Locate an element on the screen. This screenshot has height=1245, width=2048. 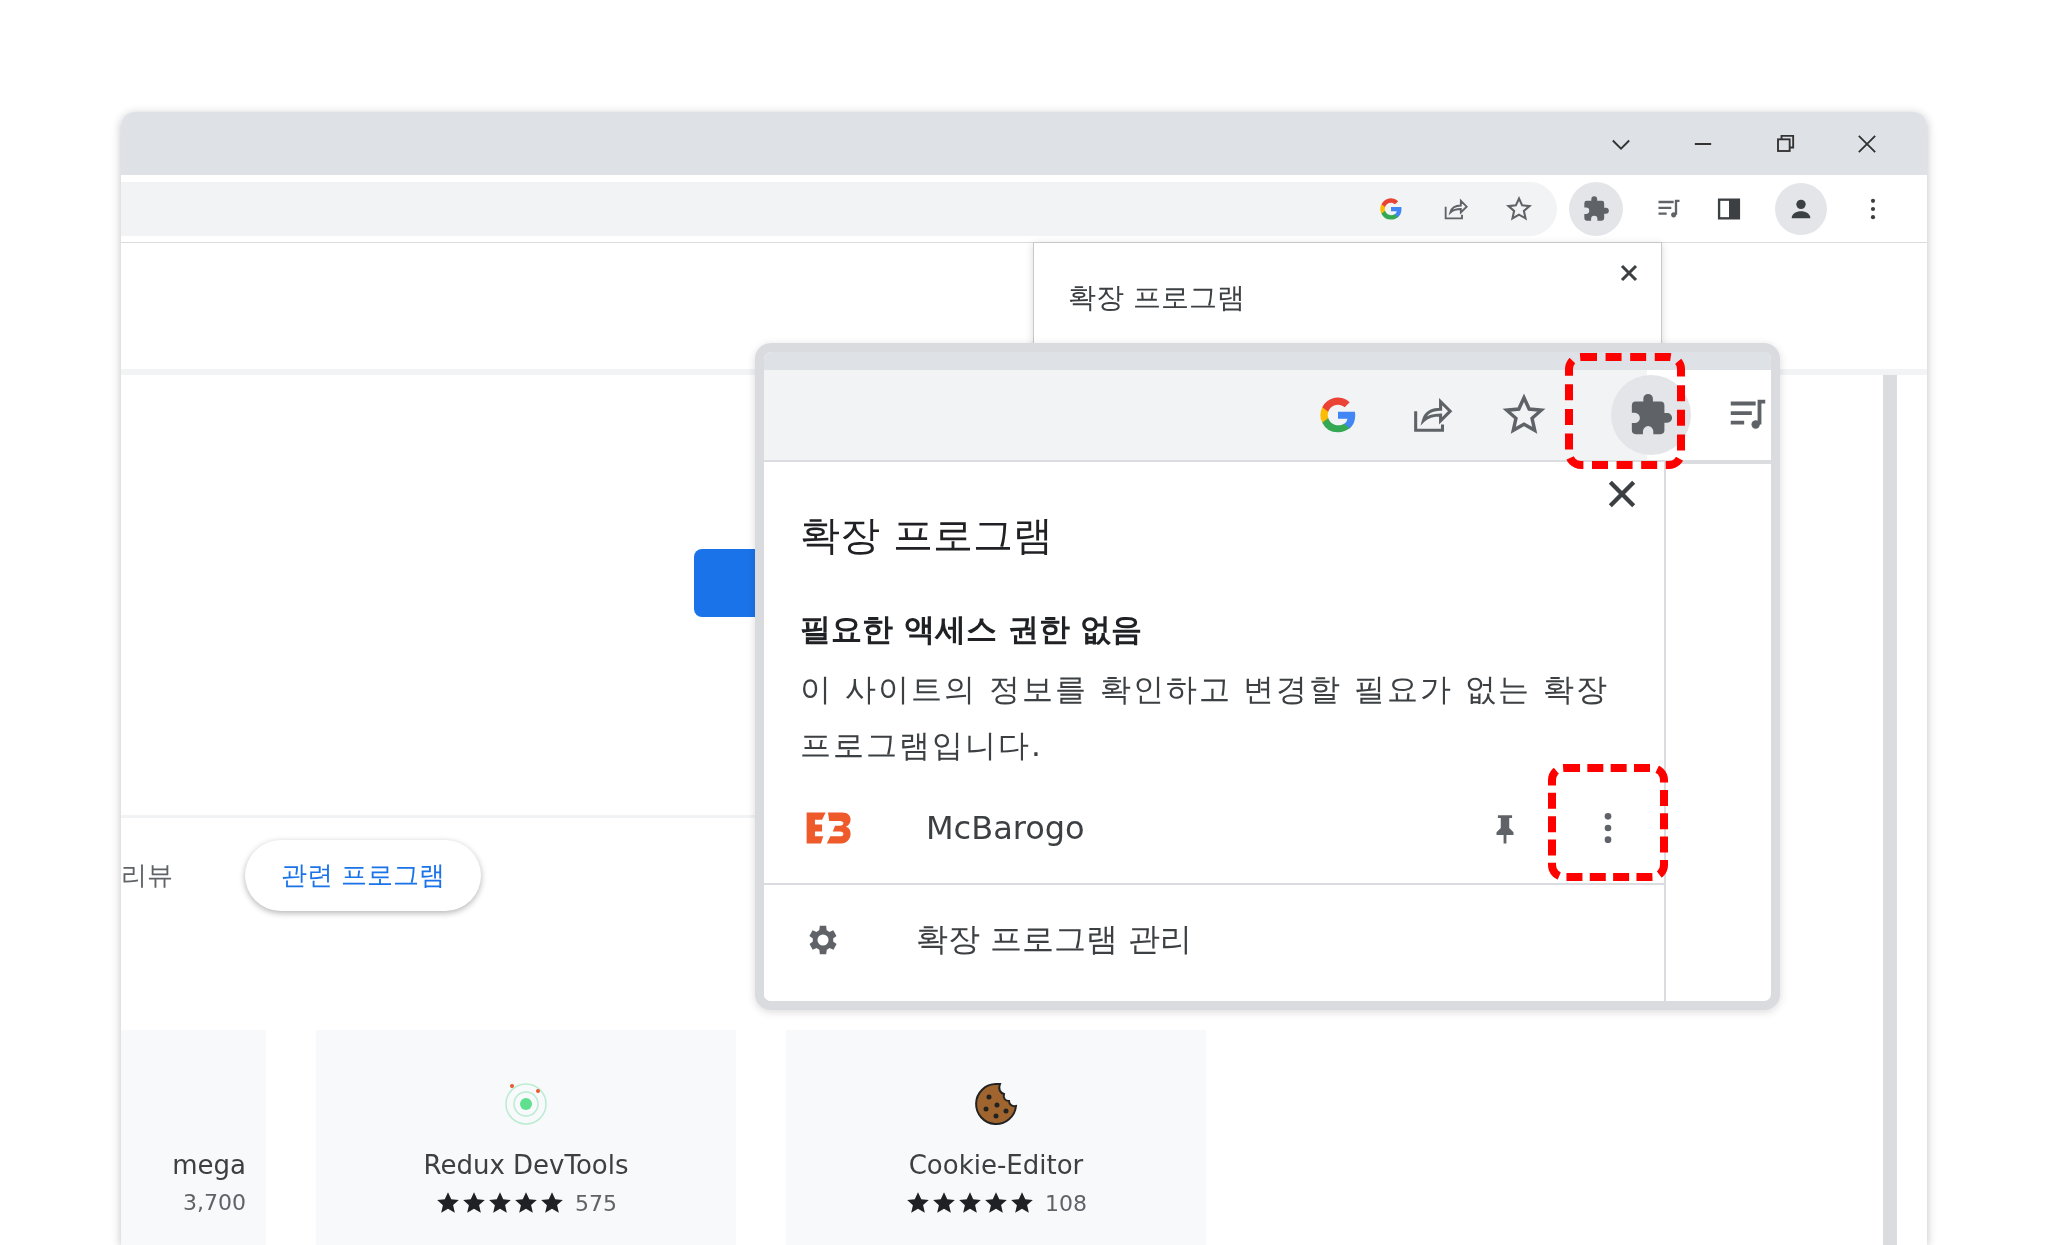
tab: 관련 프로그램 is located at coordinates (363, 875).